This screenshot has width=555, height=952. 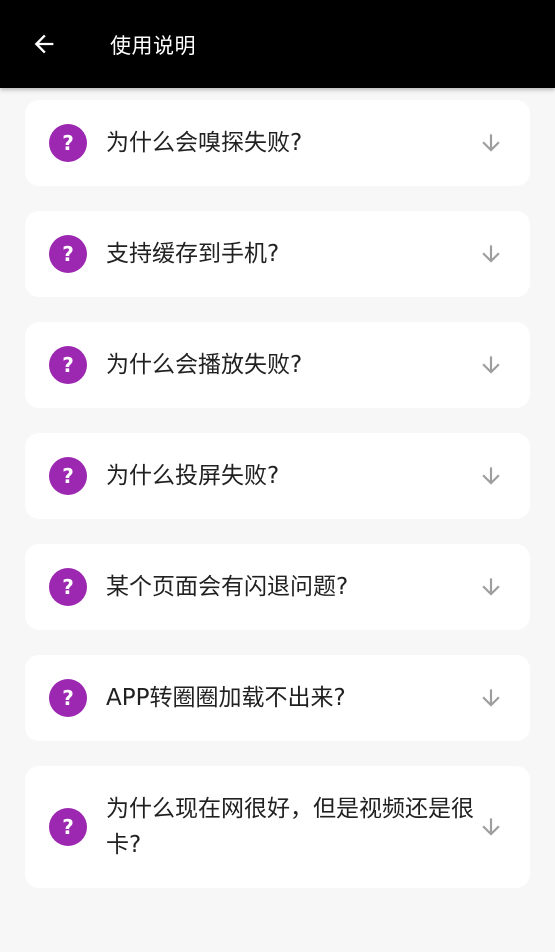 What do you see at coordinates (193, 254) in the screenshot?
I see `faq-question: 支持缓存到手机?` at bounding box center [193, 254].